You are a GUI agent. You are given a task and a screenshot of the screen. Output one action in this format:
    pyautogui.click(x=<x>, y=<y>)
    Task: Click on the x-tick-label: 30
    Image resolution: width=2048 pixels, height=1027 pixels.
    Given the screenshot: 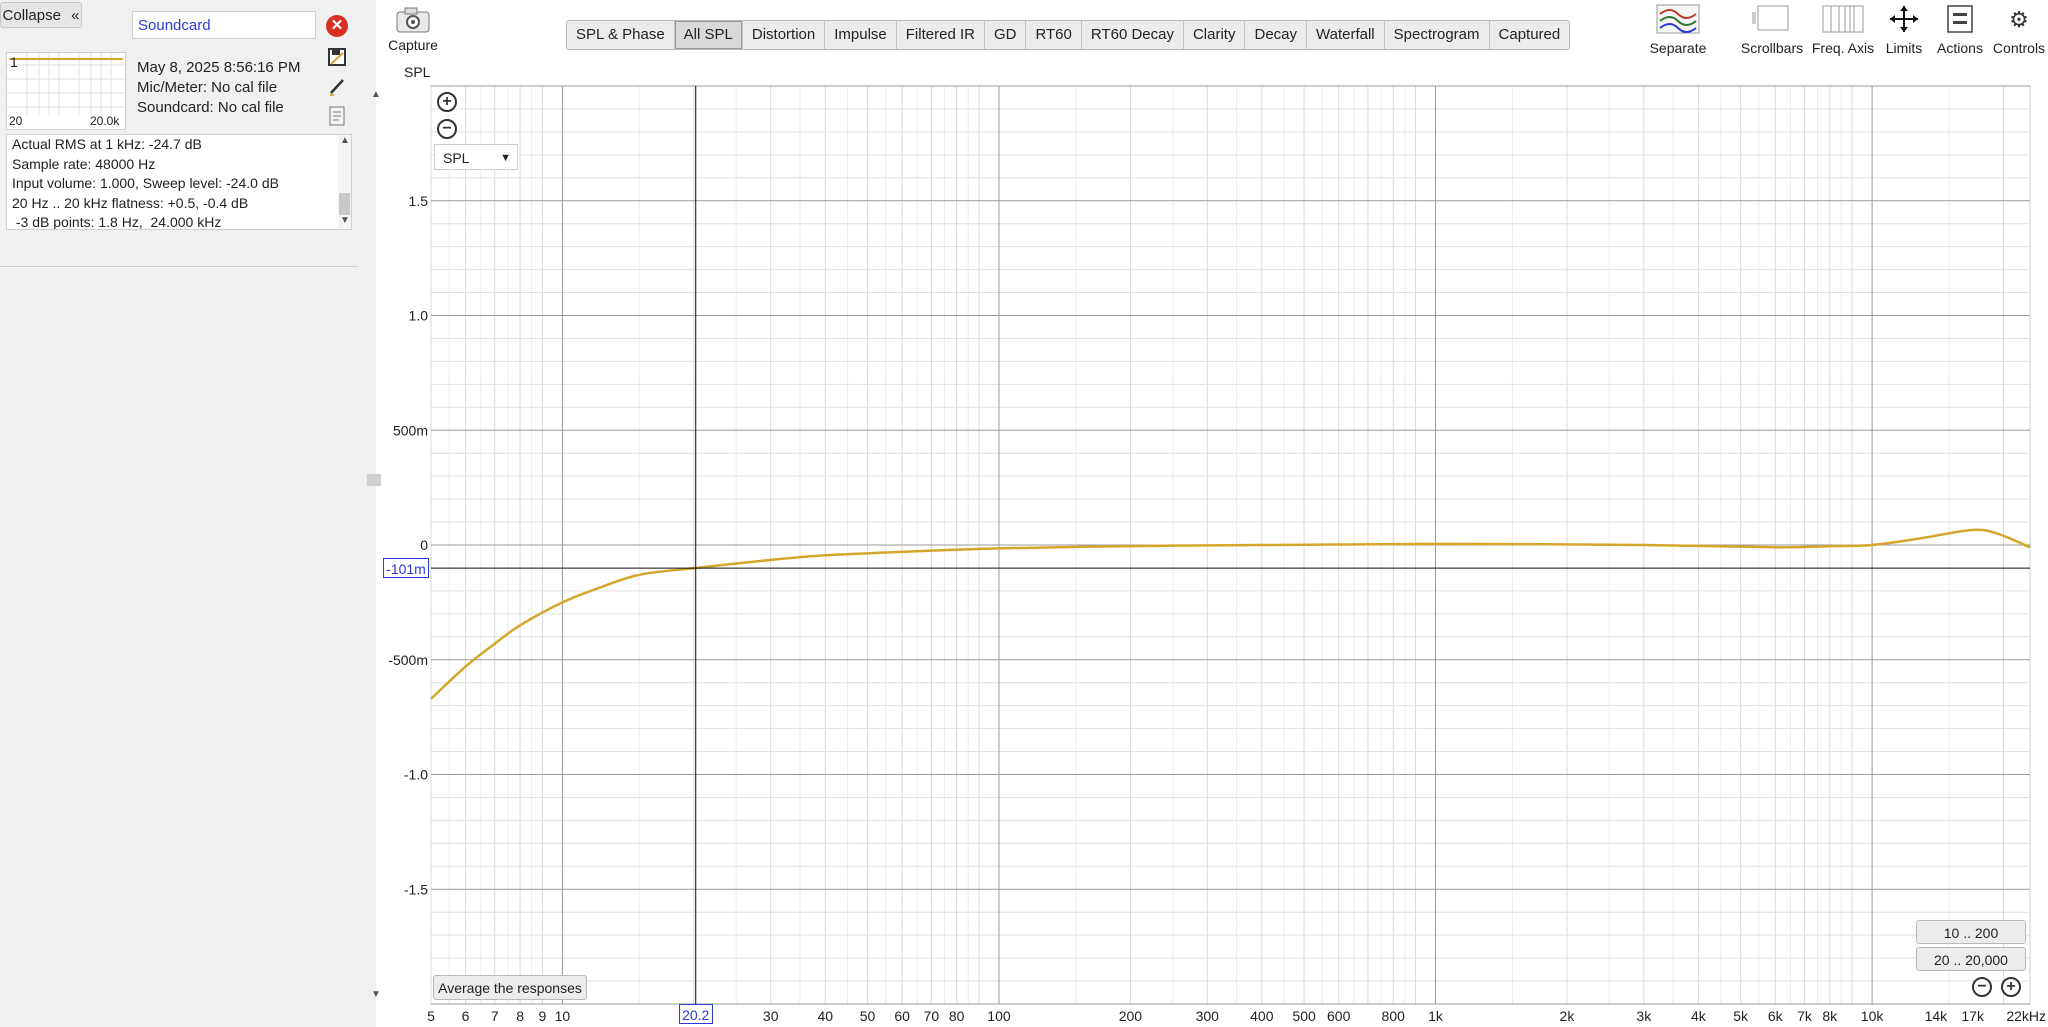 What is the action you would take?
    pyautogui.click(x=771, y=1016)
    